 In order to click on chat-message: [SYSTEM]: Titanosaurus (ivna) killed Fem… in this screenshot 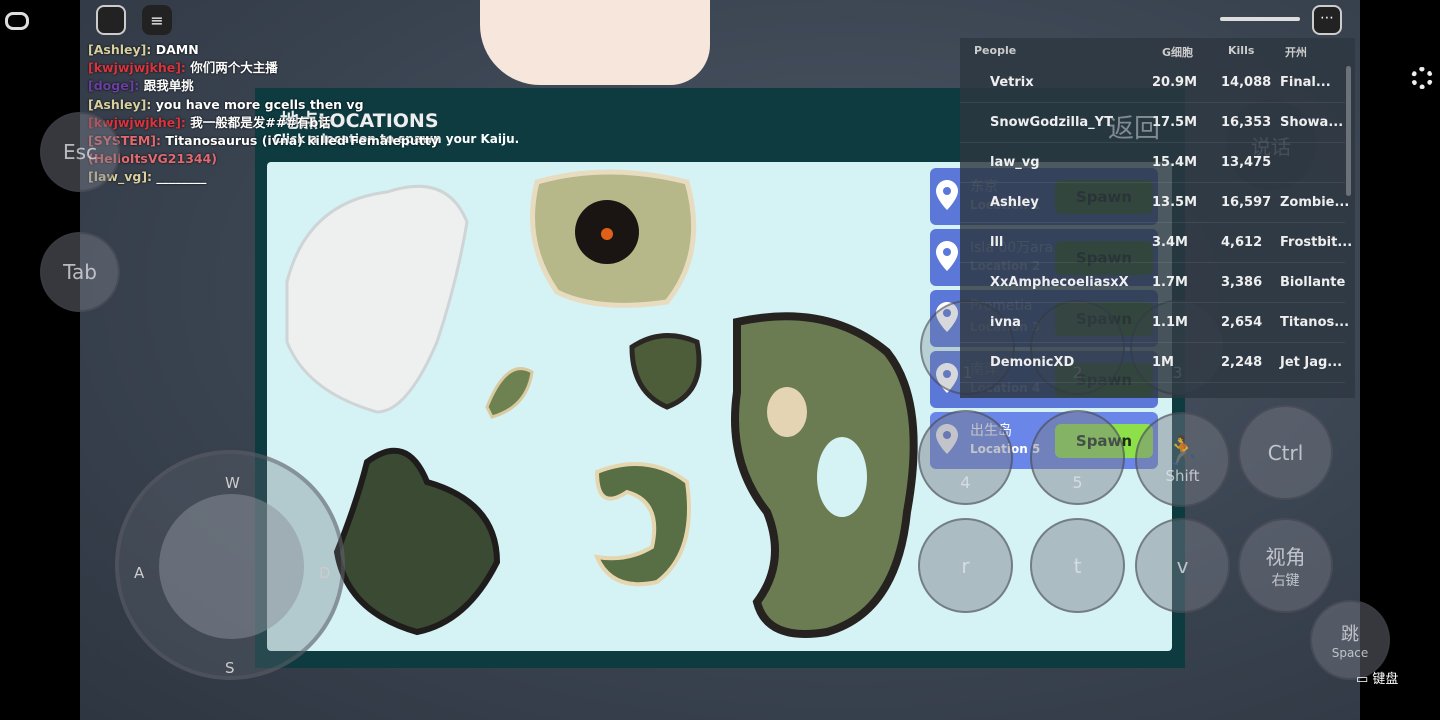, I will do `click(263, 141)`.